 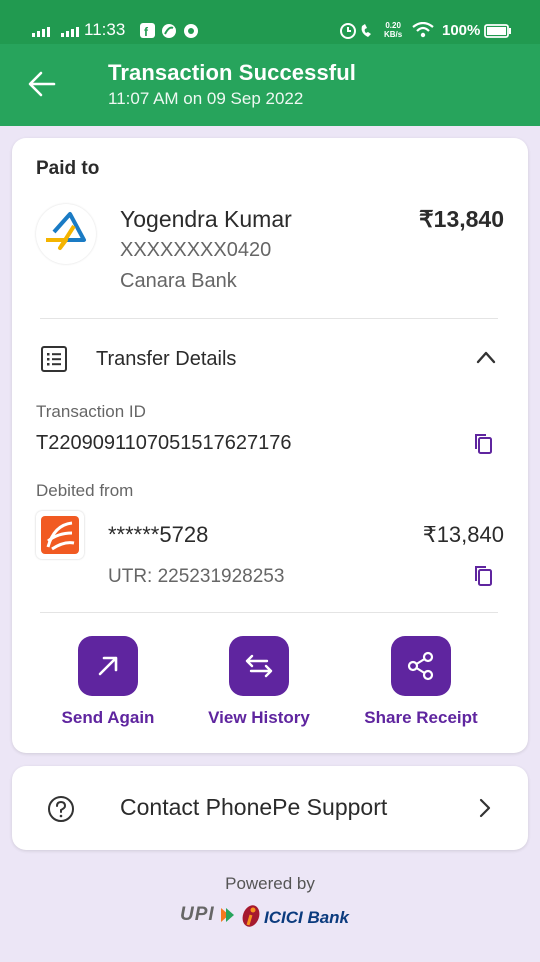 I want to click on send-again-button: Send Again, so click(x=108, y=686).